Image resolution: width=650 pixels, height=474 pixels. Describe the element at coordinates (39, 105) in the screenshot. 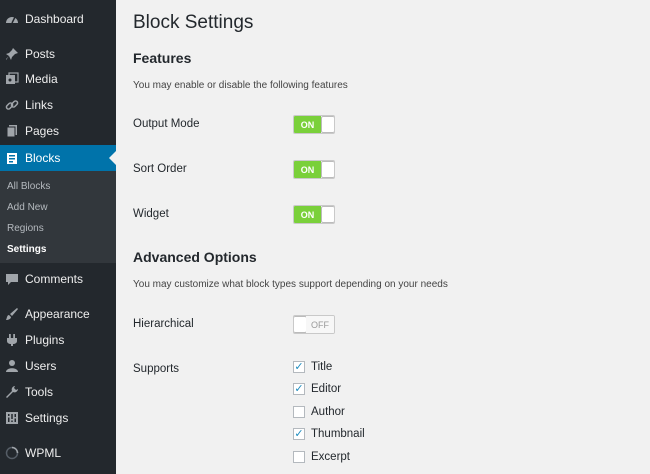

I see `menu-label: Links` at that location.